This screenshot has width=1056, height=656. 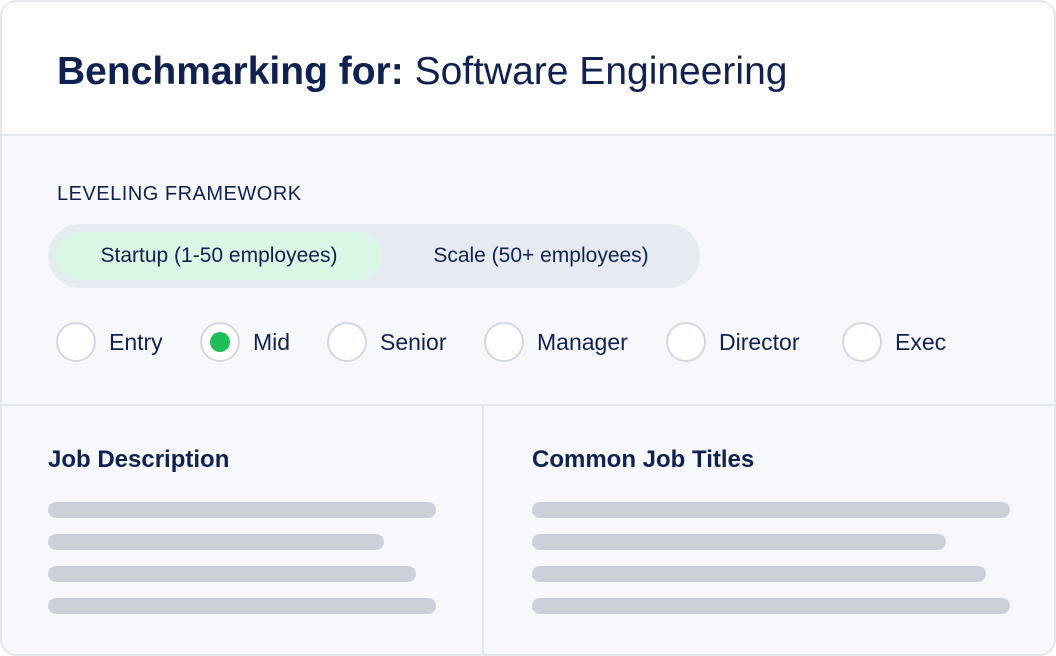 I want to click on page-title-department: Software Engineering, so click(x=601, y=71).